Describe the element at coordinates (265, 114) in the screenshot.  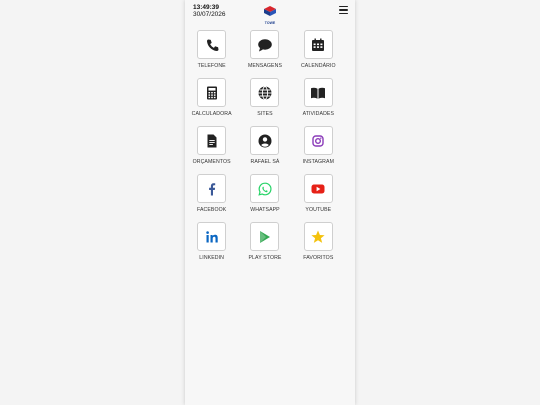
I see `app-label: SITES` at that location.